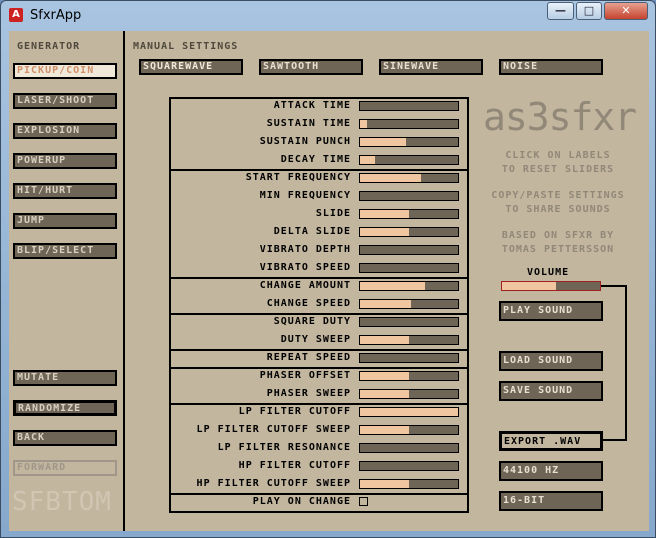 This screenshot has height=538, width=656. I want to click on play-on-change-row: PLAY ON CHANGE, so click(319, 503).